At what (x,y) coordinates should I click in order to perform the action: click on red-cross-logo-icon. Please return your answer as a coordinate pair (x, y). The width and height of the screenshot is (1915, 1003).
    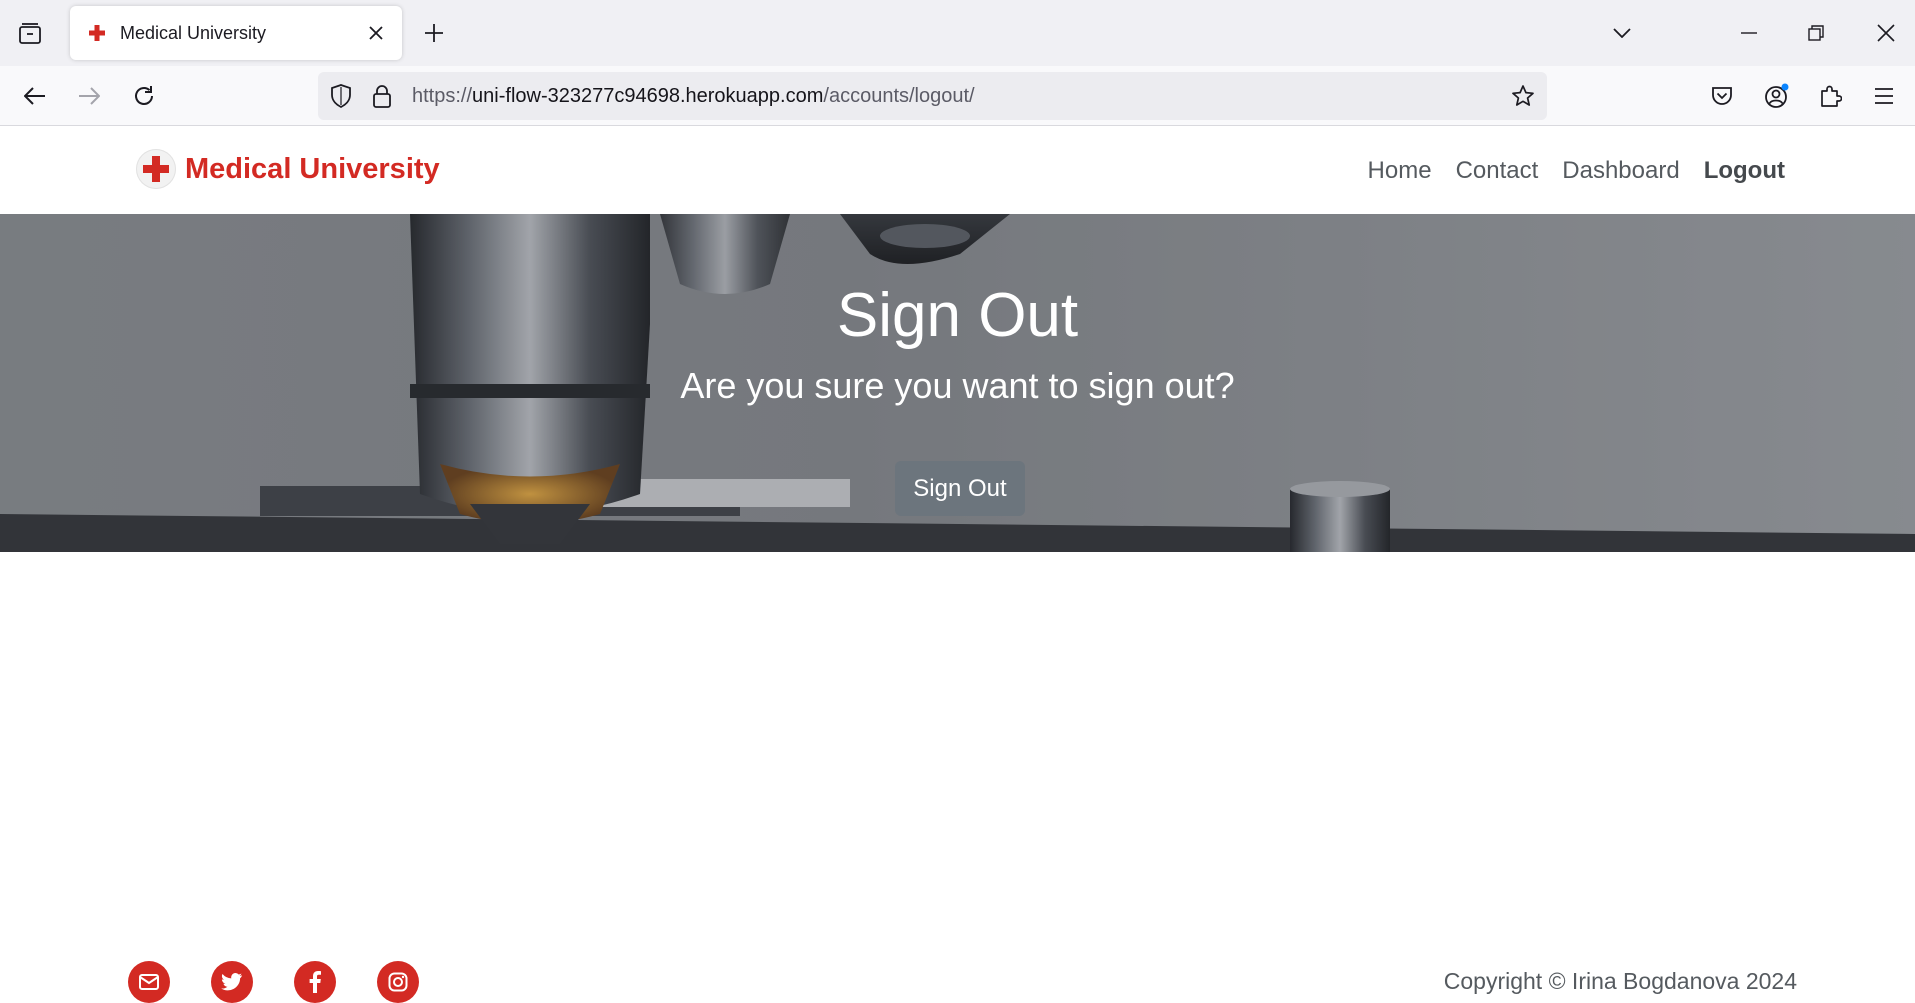
    Looking at the image, I should click on (156, 169).